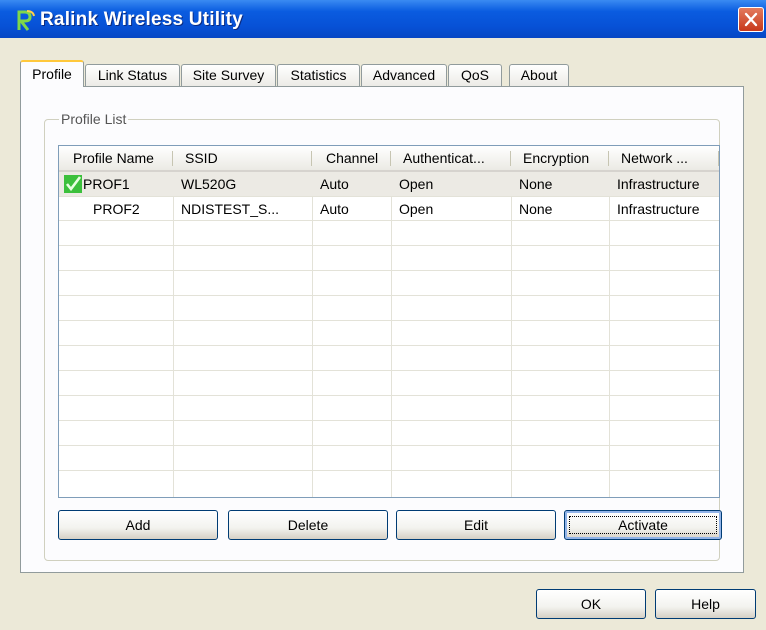 Image resolution: width=766 pixels, height=630 pixels. I want to click on ralink-logo-icon, so click(26, 20).